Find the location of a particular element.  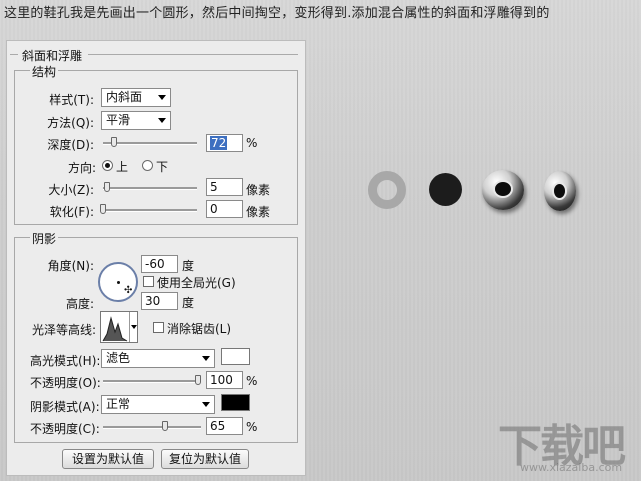

depth-input: 72 is located at coordinates (224, 143).